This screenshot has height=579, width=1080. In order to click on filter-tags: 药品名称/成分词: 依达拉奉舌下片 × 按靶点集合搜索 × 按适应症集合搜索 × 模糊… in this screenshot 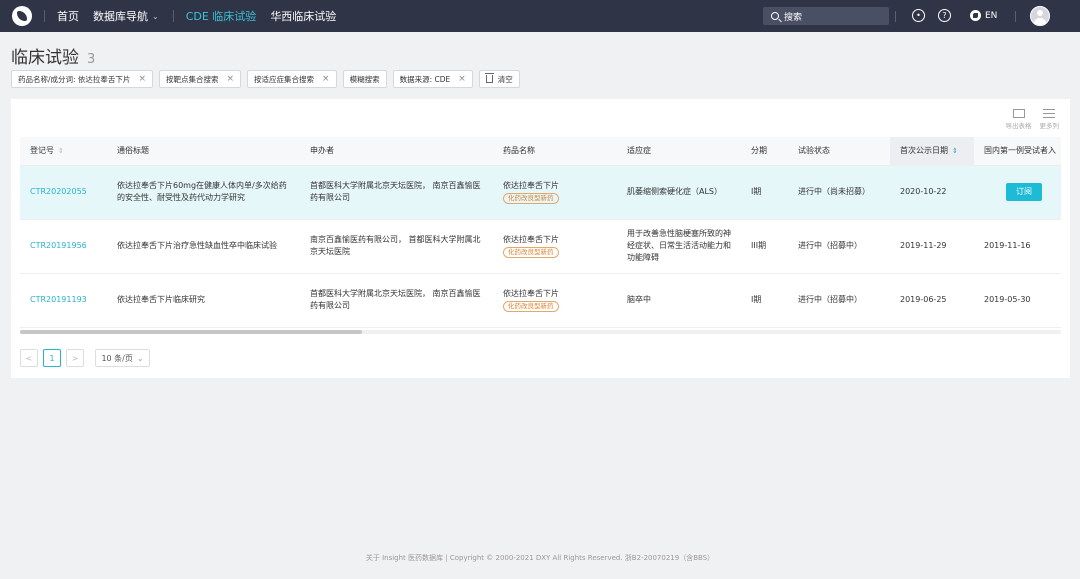, I will do `click(265, 79)`.